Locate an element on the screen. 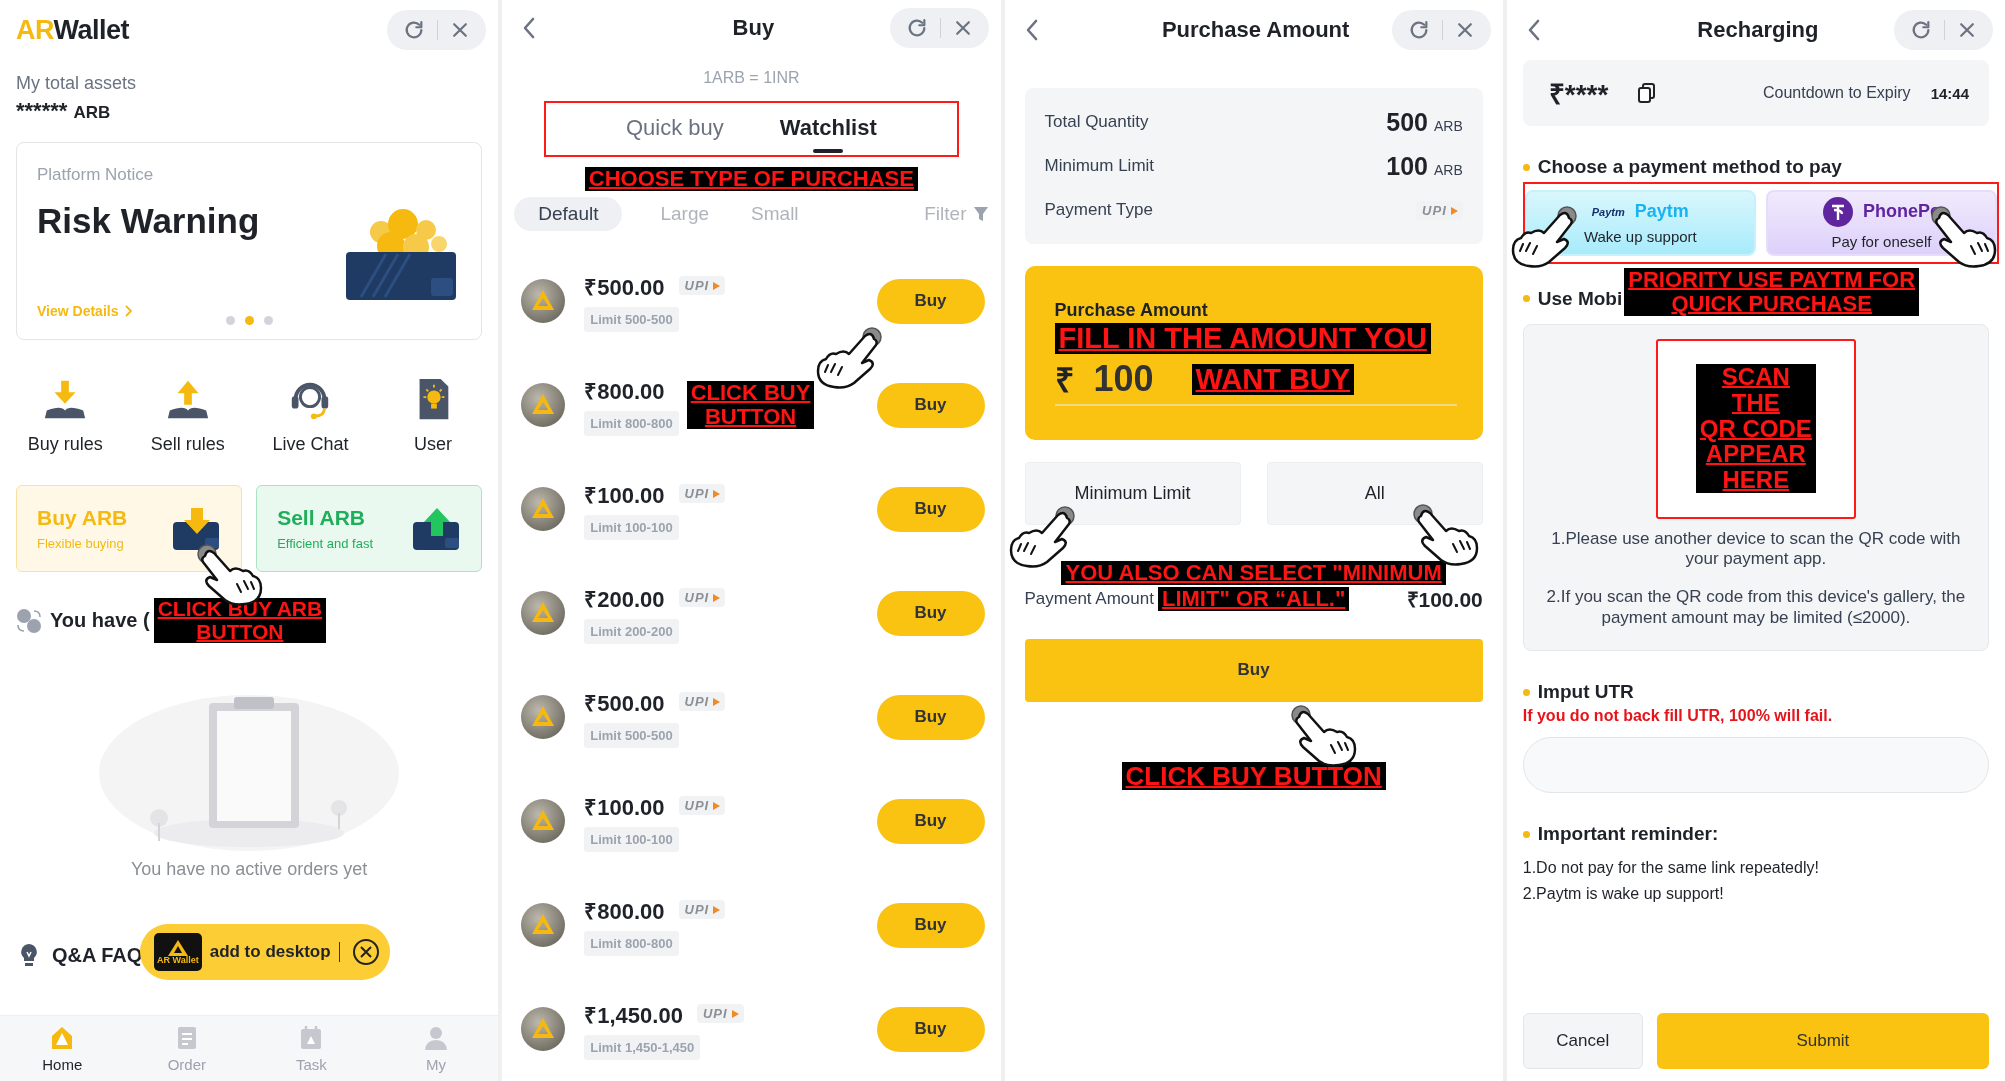 Image resolution: width=2005 pixels, height=1081 pixels. amount-input: 100 is located at coordinates (1138, 379).